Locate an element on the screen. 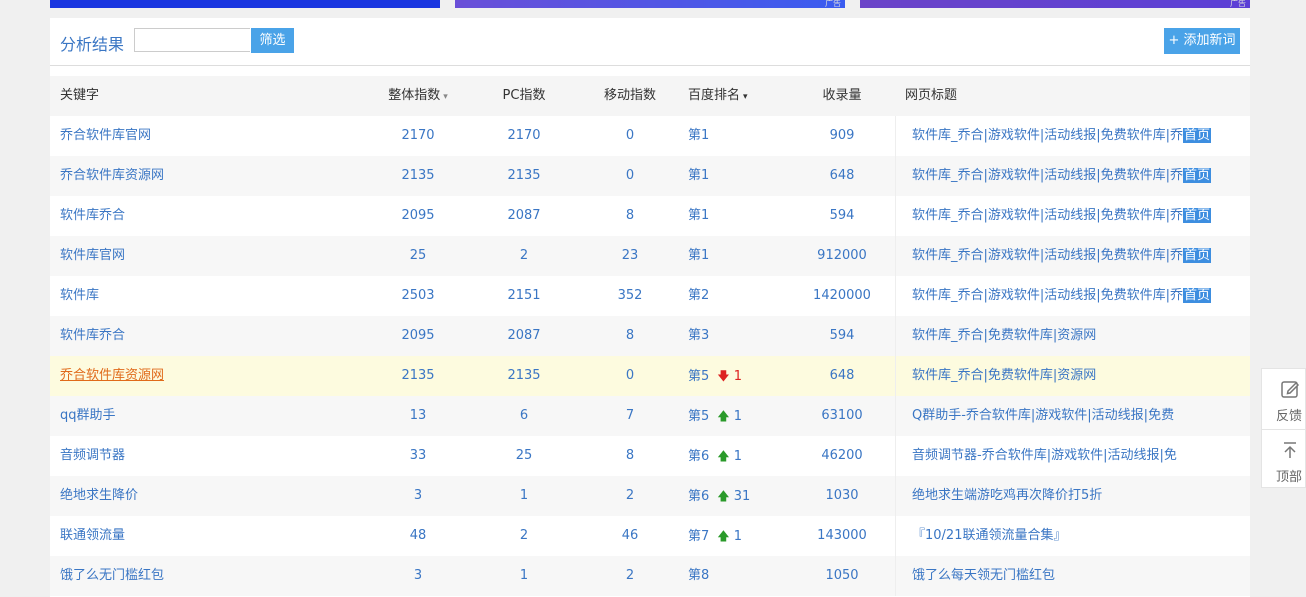 This screenshot has height=597, width=1306. keyword-link: 软件库 is located at coordinates (79, 295).